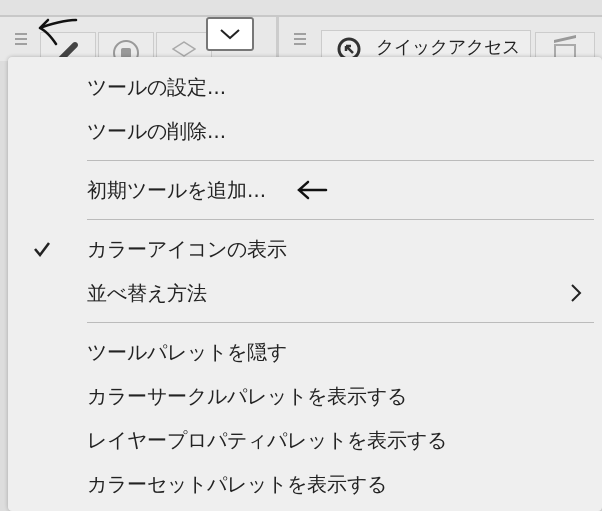 Image resolution: width=602 pixels, height=511 pixels. What do you see at coordinates (247, 396) in the screenshot?
I see `menu-item-label: カラーサークルパレットを表示する` at bounding box center [247, 396].